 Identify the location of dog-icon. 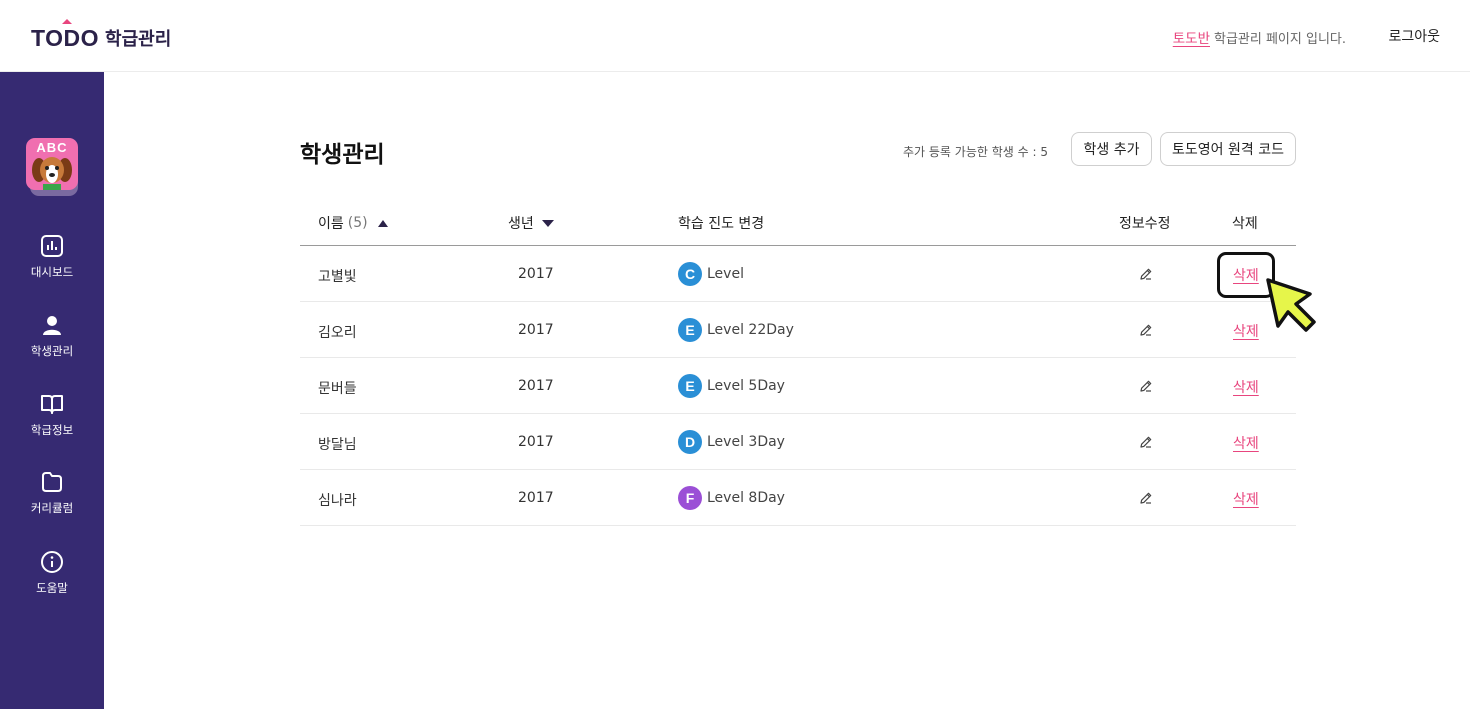
(52, 173).